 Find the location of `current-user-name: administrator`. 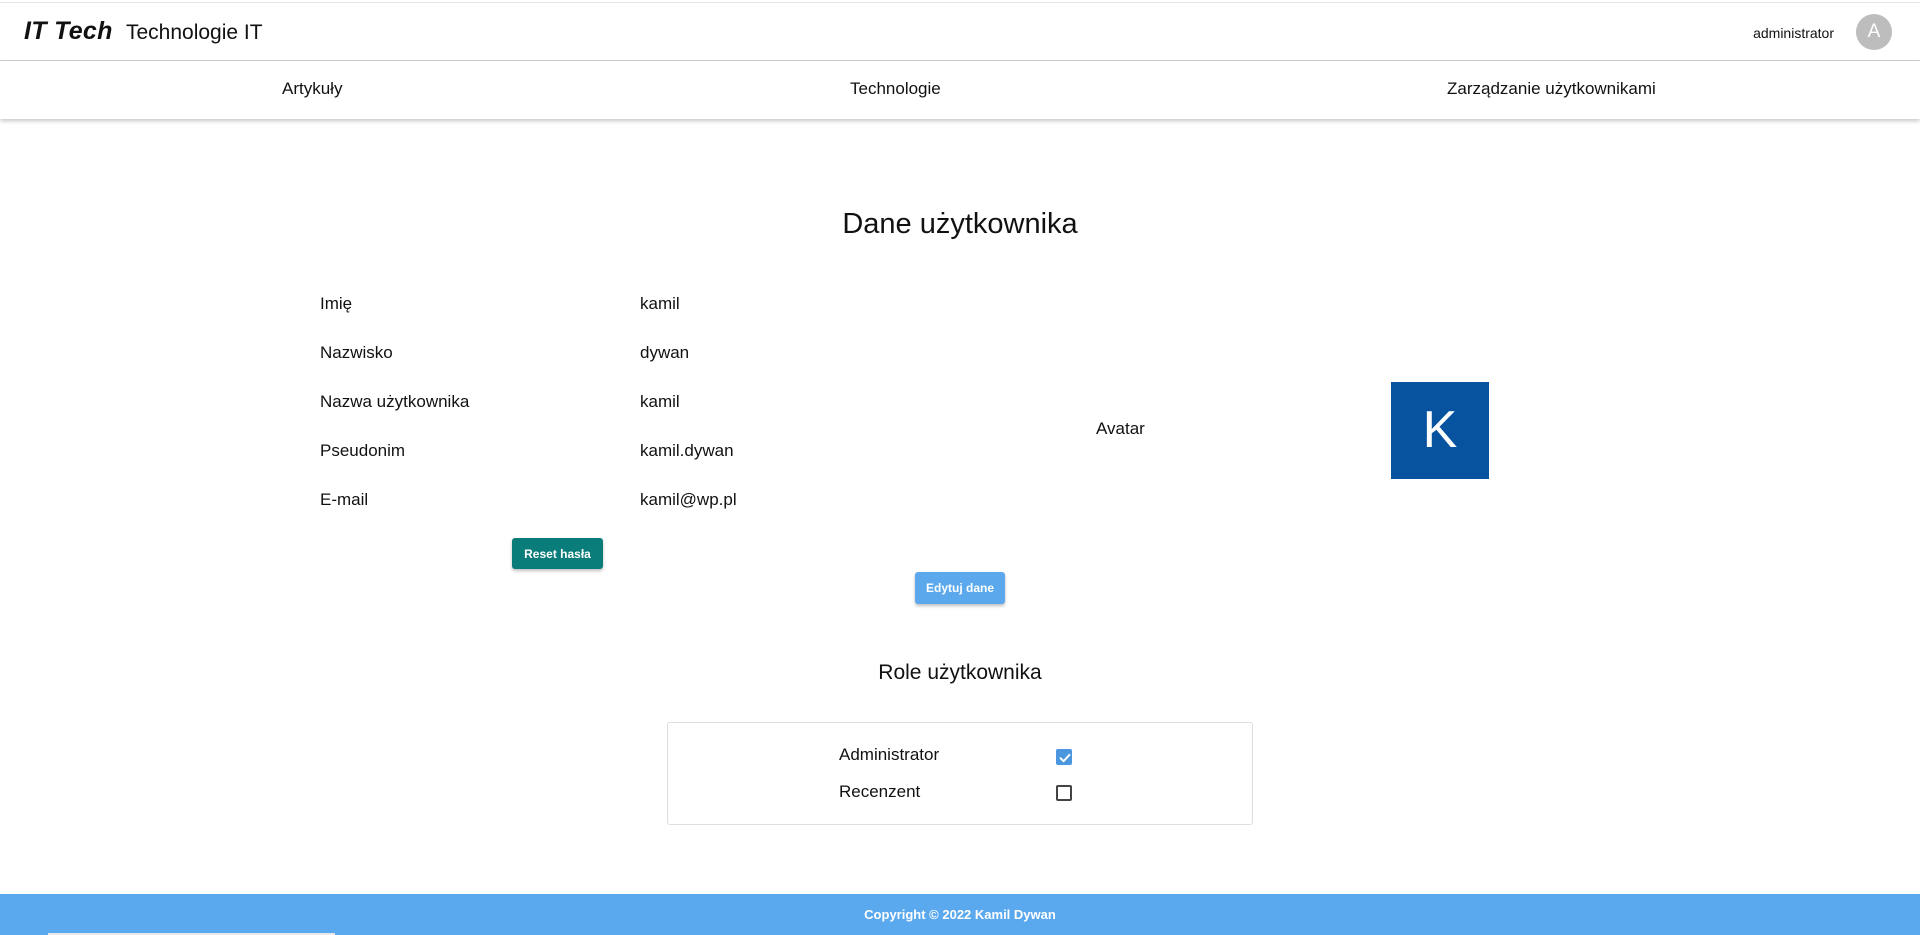

current-user-name: administrator is located at coordinates (1793, 33).